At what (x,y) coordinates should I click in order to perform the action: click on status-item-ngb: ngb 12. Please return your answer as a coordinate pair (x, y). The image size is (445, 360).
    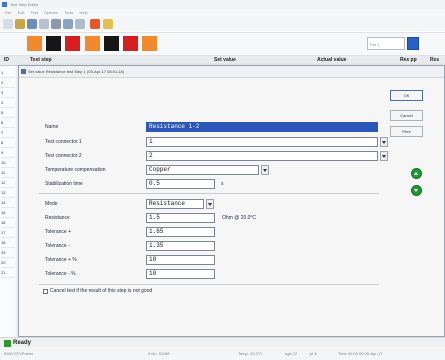
    Looking at the image, I should click on (291, 353).